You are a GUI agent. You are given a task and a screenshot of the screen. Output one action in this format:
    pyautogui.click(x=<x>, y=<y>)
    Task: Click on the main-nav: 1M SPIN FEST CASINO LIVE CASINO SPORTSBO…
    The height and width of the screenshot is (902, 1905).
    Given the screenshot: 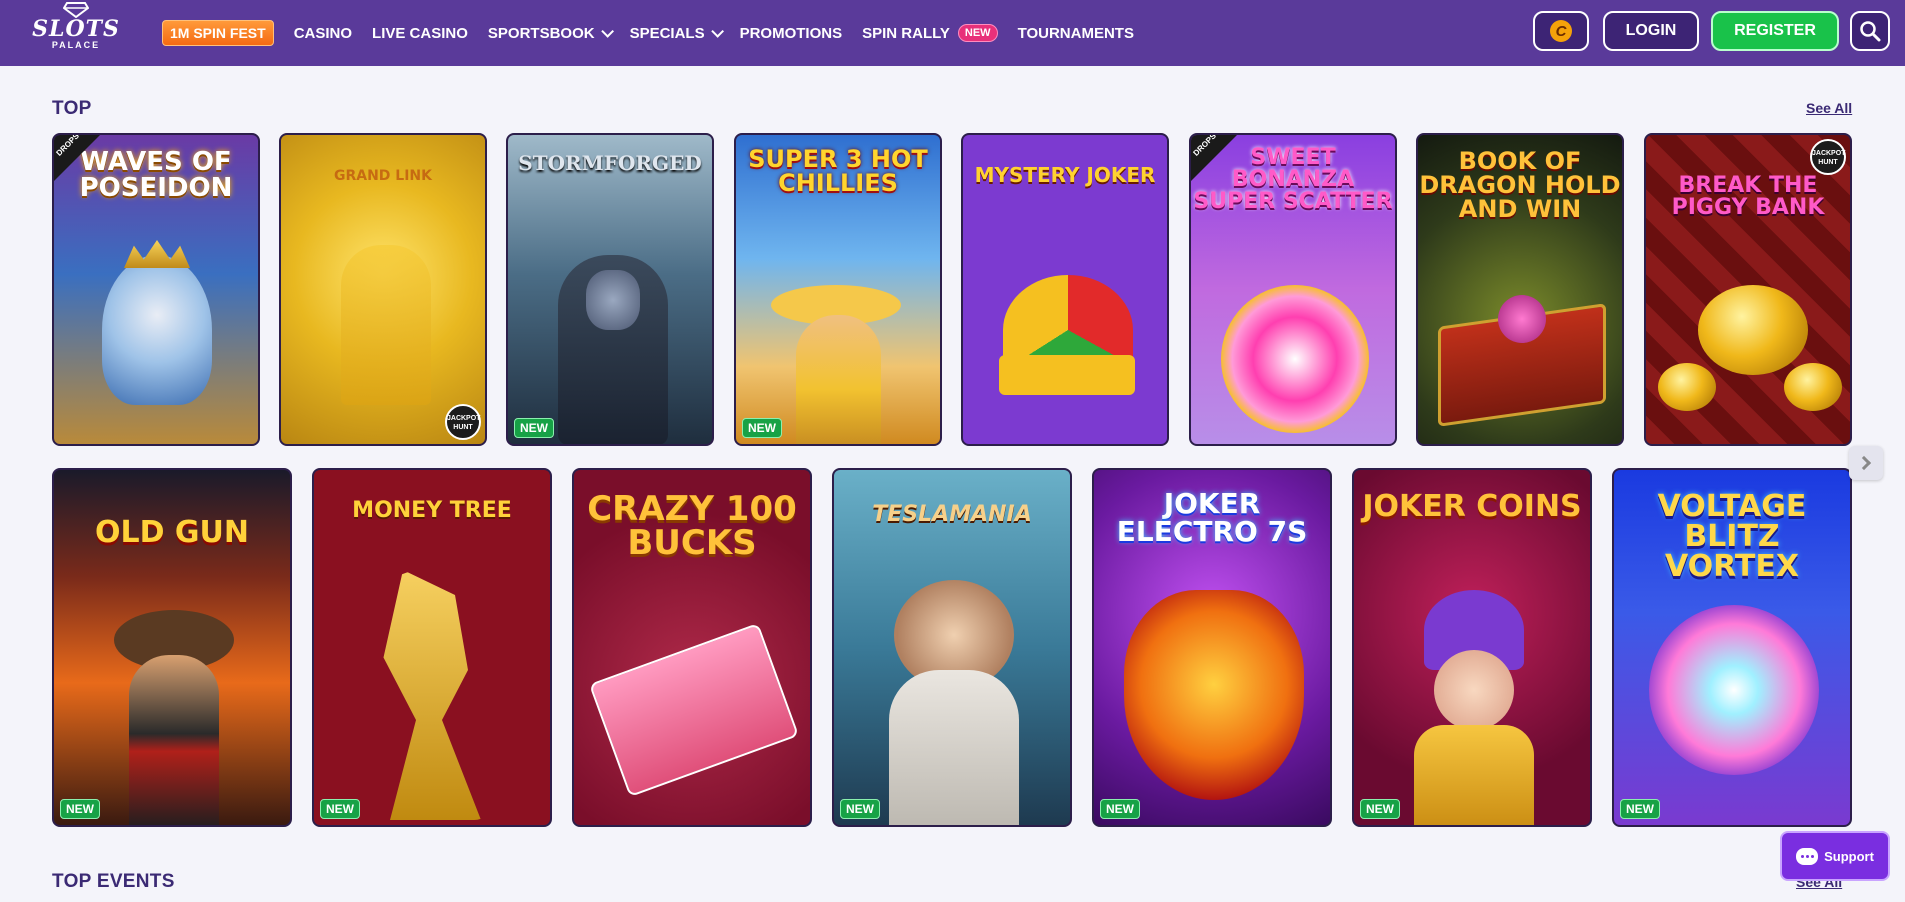 What is the action you would take?
    pyautogui.click(x=658, y=33)
    